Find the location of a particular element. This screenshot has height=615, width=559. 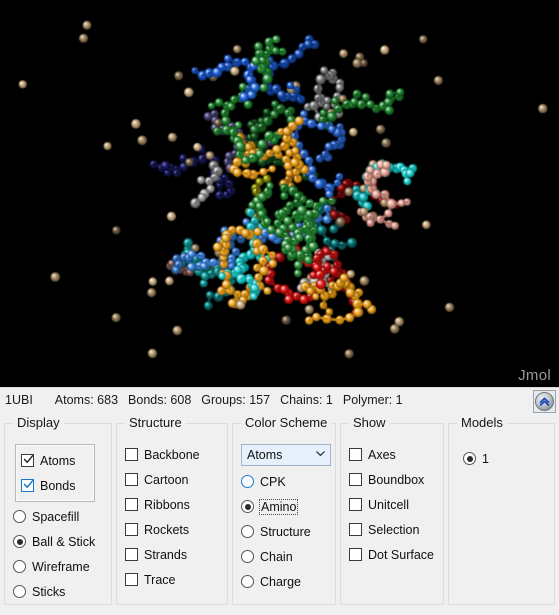

radio-ball-and-stick-circle is located at coordinates (19, 541).